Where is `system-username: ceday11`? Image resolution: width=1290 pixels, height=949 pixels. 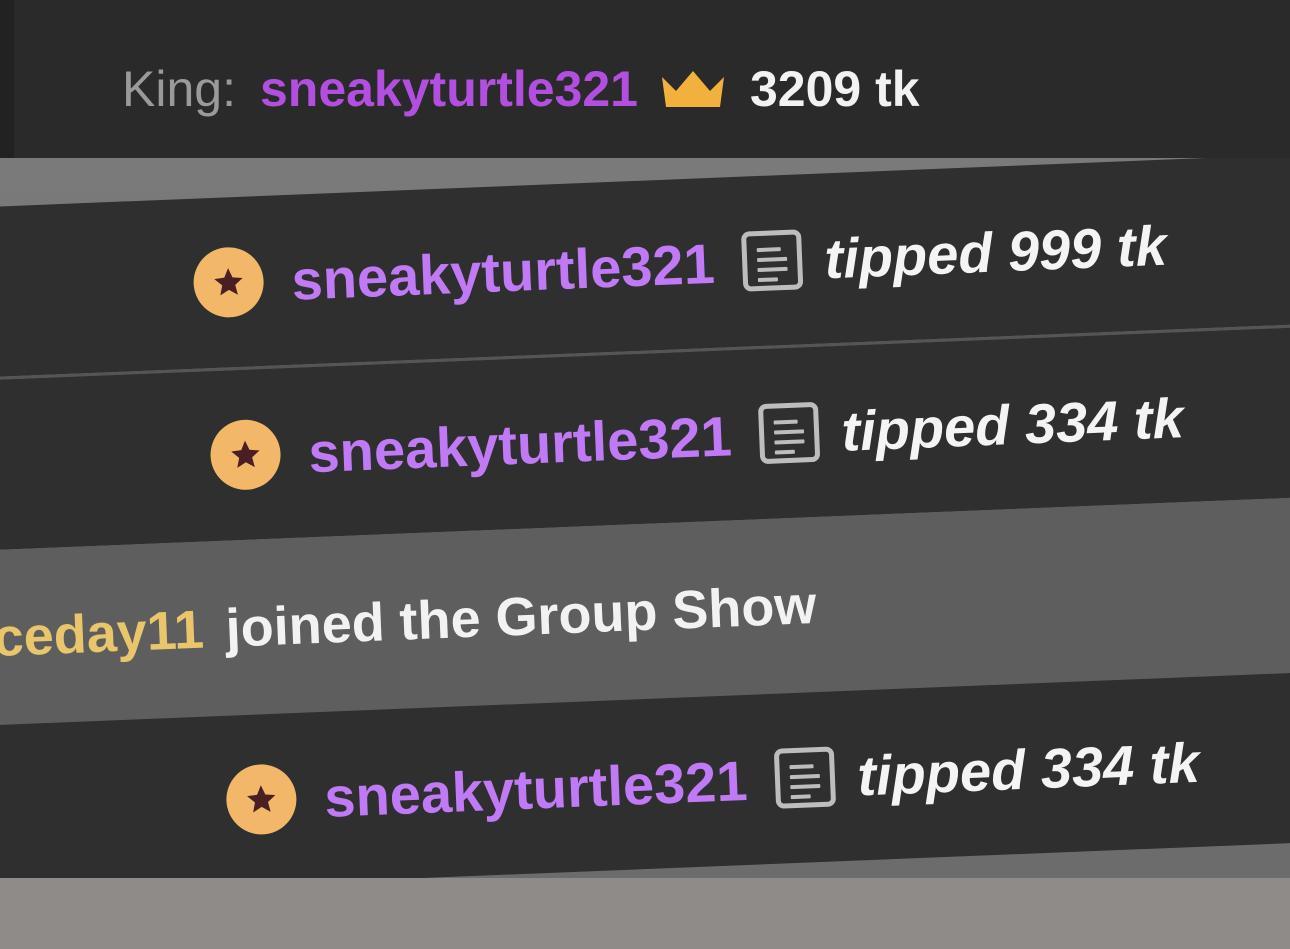 system-username: ceday11 is located at coordinates (102, 633).